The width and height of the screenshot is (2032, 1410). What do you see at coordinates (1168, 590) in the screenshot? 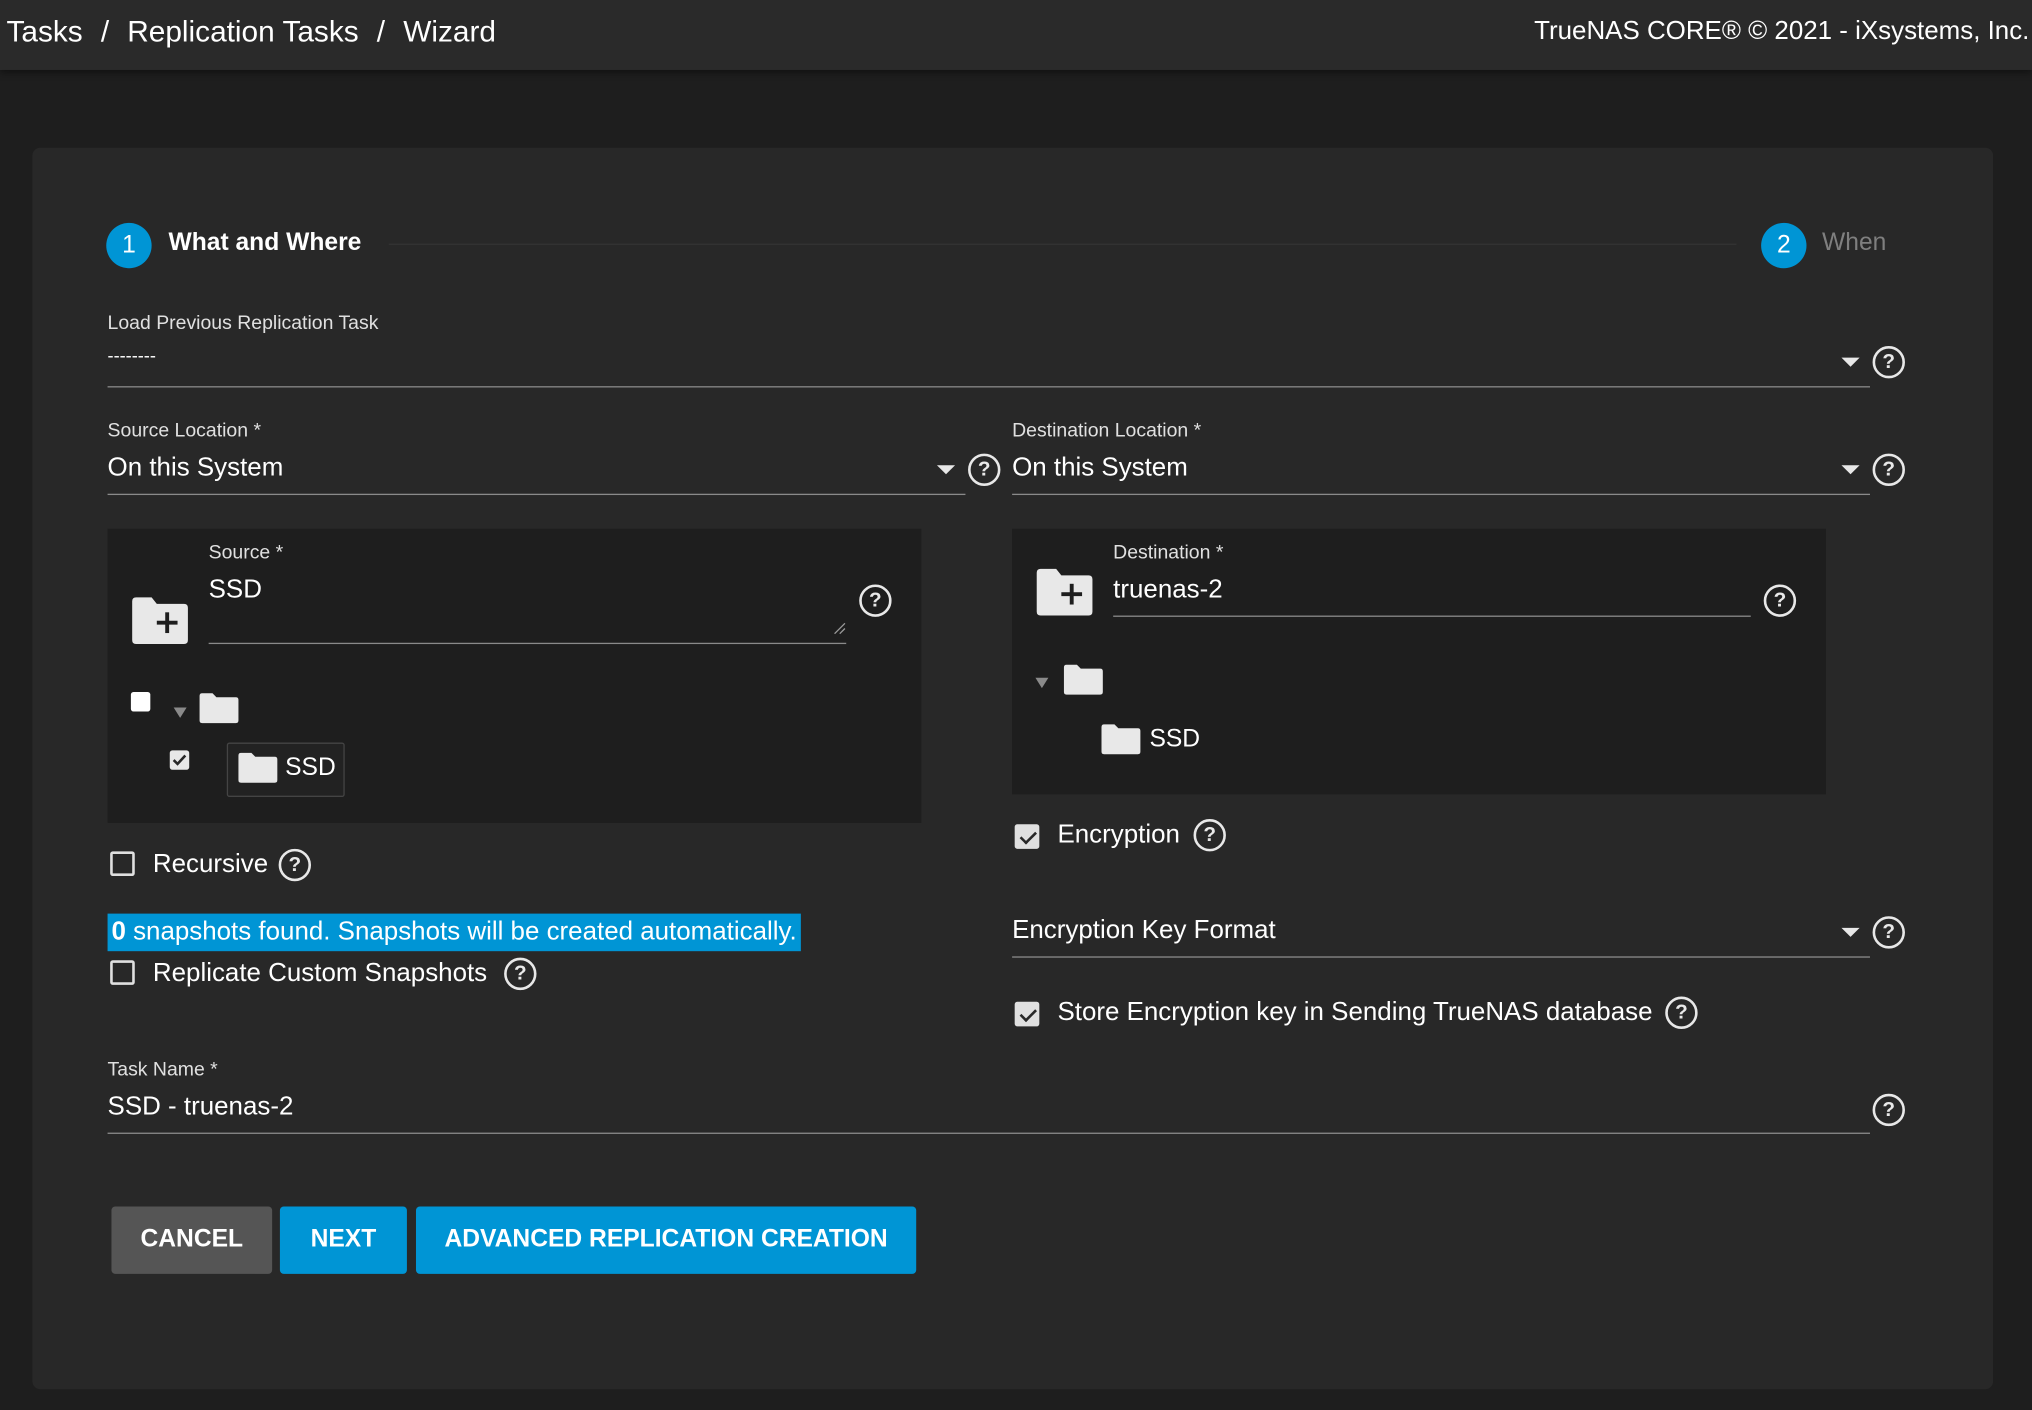
I see `destination-input: truenas-2` at bounding box center [1168, 590].